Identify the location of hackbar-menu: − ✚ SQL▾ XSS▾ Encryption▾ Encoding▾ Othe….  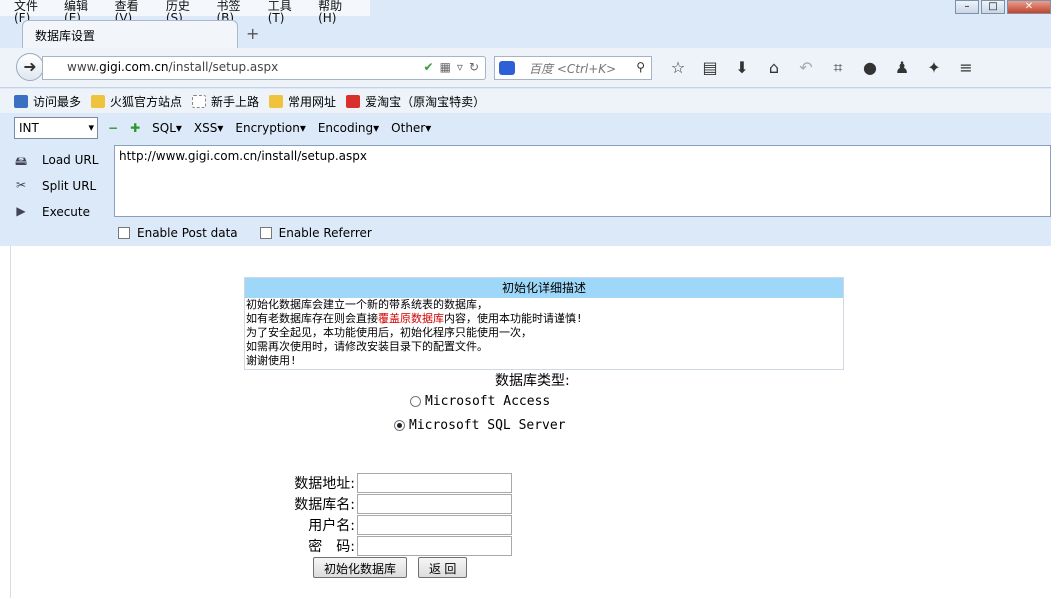
(275, 128).